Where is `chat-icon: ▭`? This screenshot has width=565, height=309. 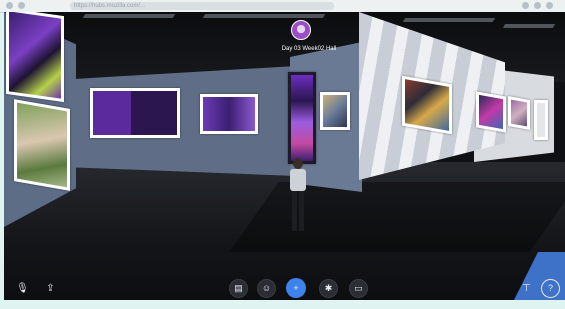
chat-icon: ▭ is located at coordinates (358, 288).